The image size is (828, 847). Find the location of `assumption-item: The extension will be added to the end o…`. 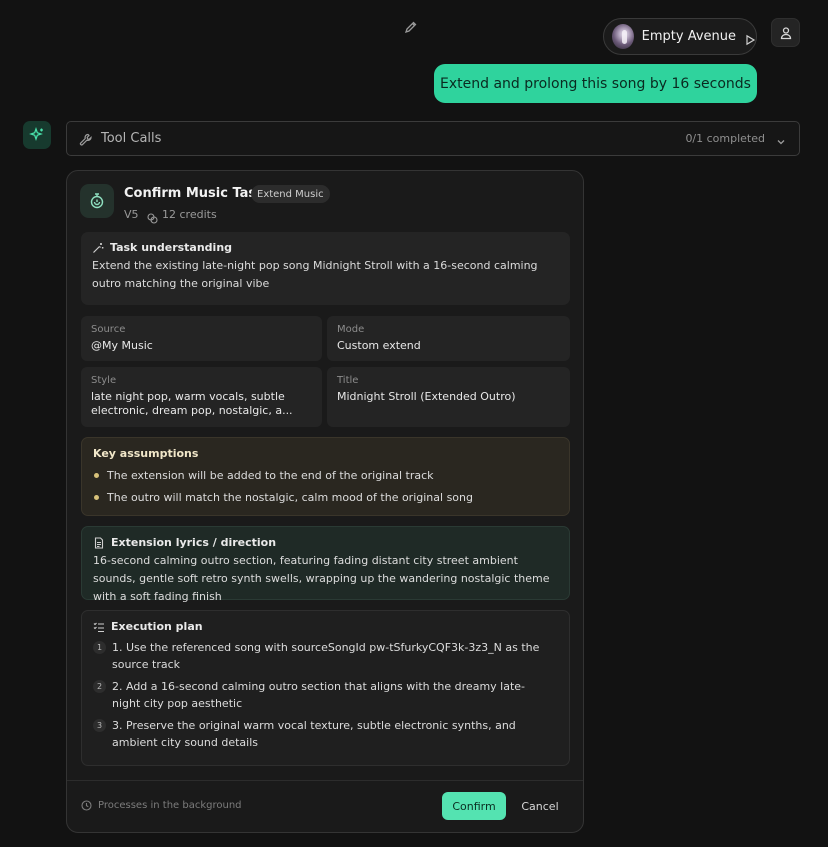

assumption-item: The extension will be added to the end o… is located at coordinates (325, 475).